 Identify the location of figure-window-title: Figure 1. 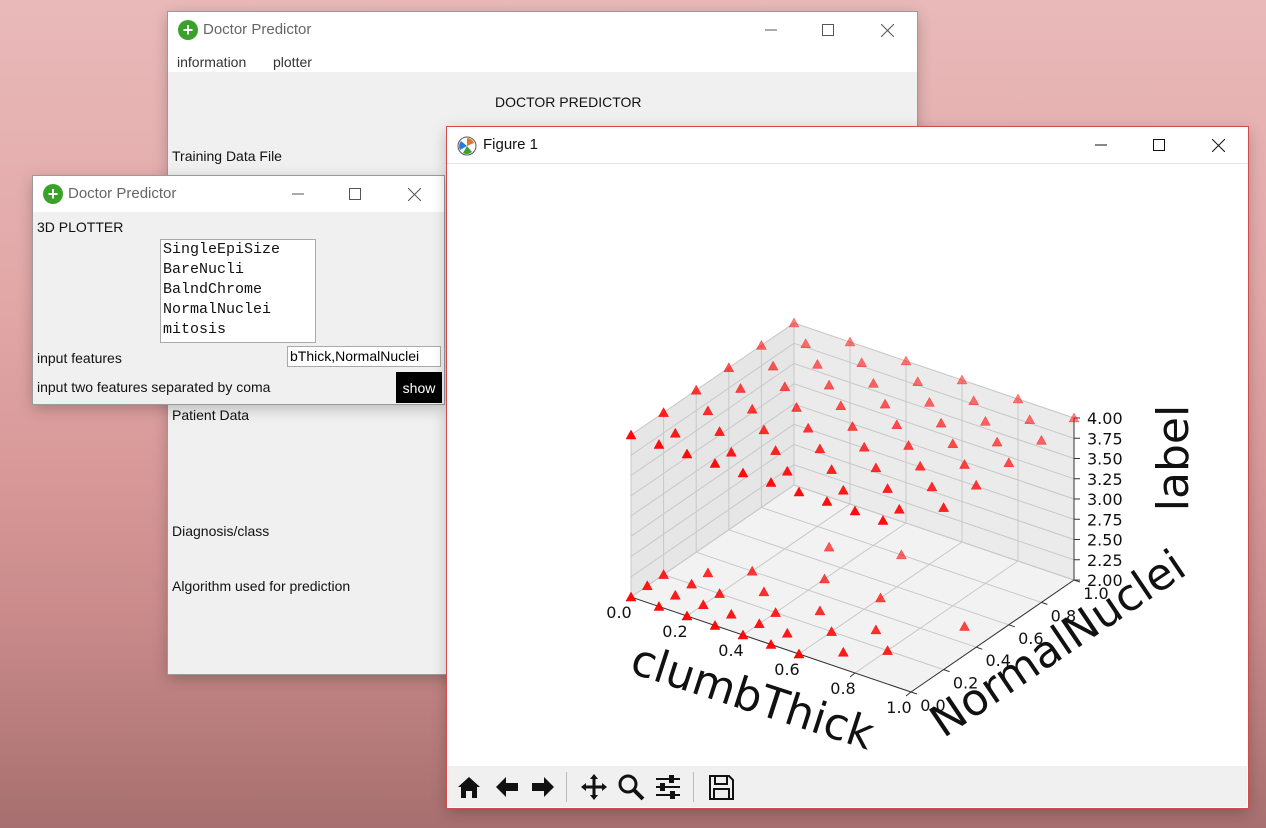
(511, 144).